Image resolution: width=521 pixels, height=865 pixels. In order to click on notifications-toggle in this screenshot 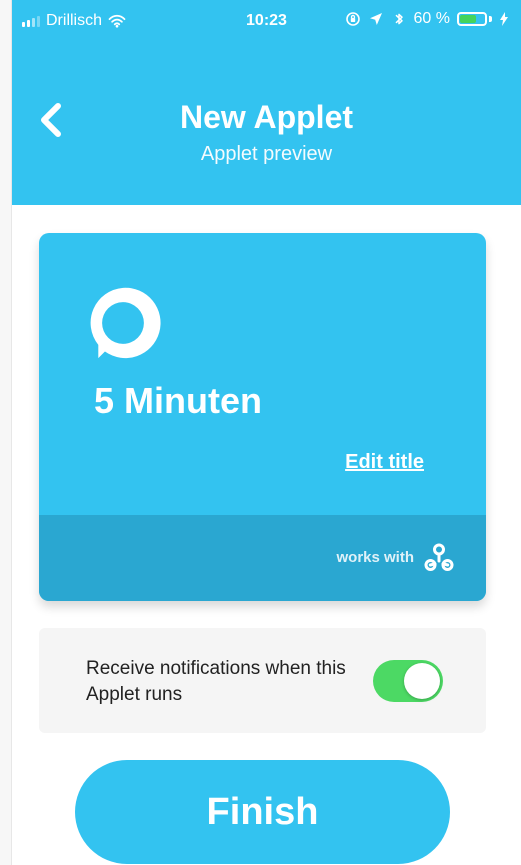, I will do `click(408, 681)`.